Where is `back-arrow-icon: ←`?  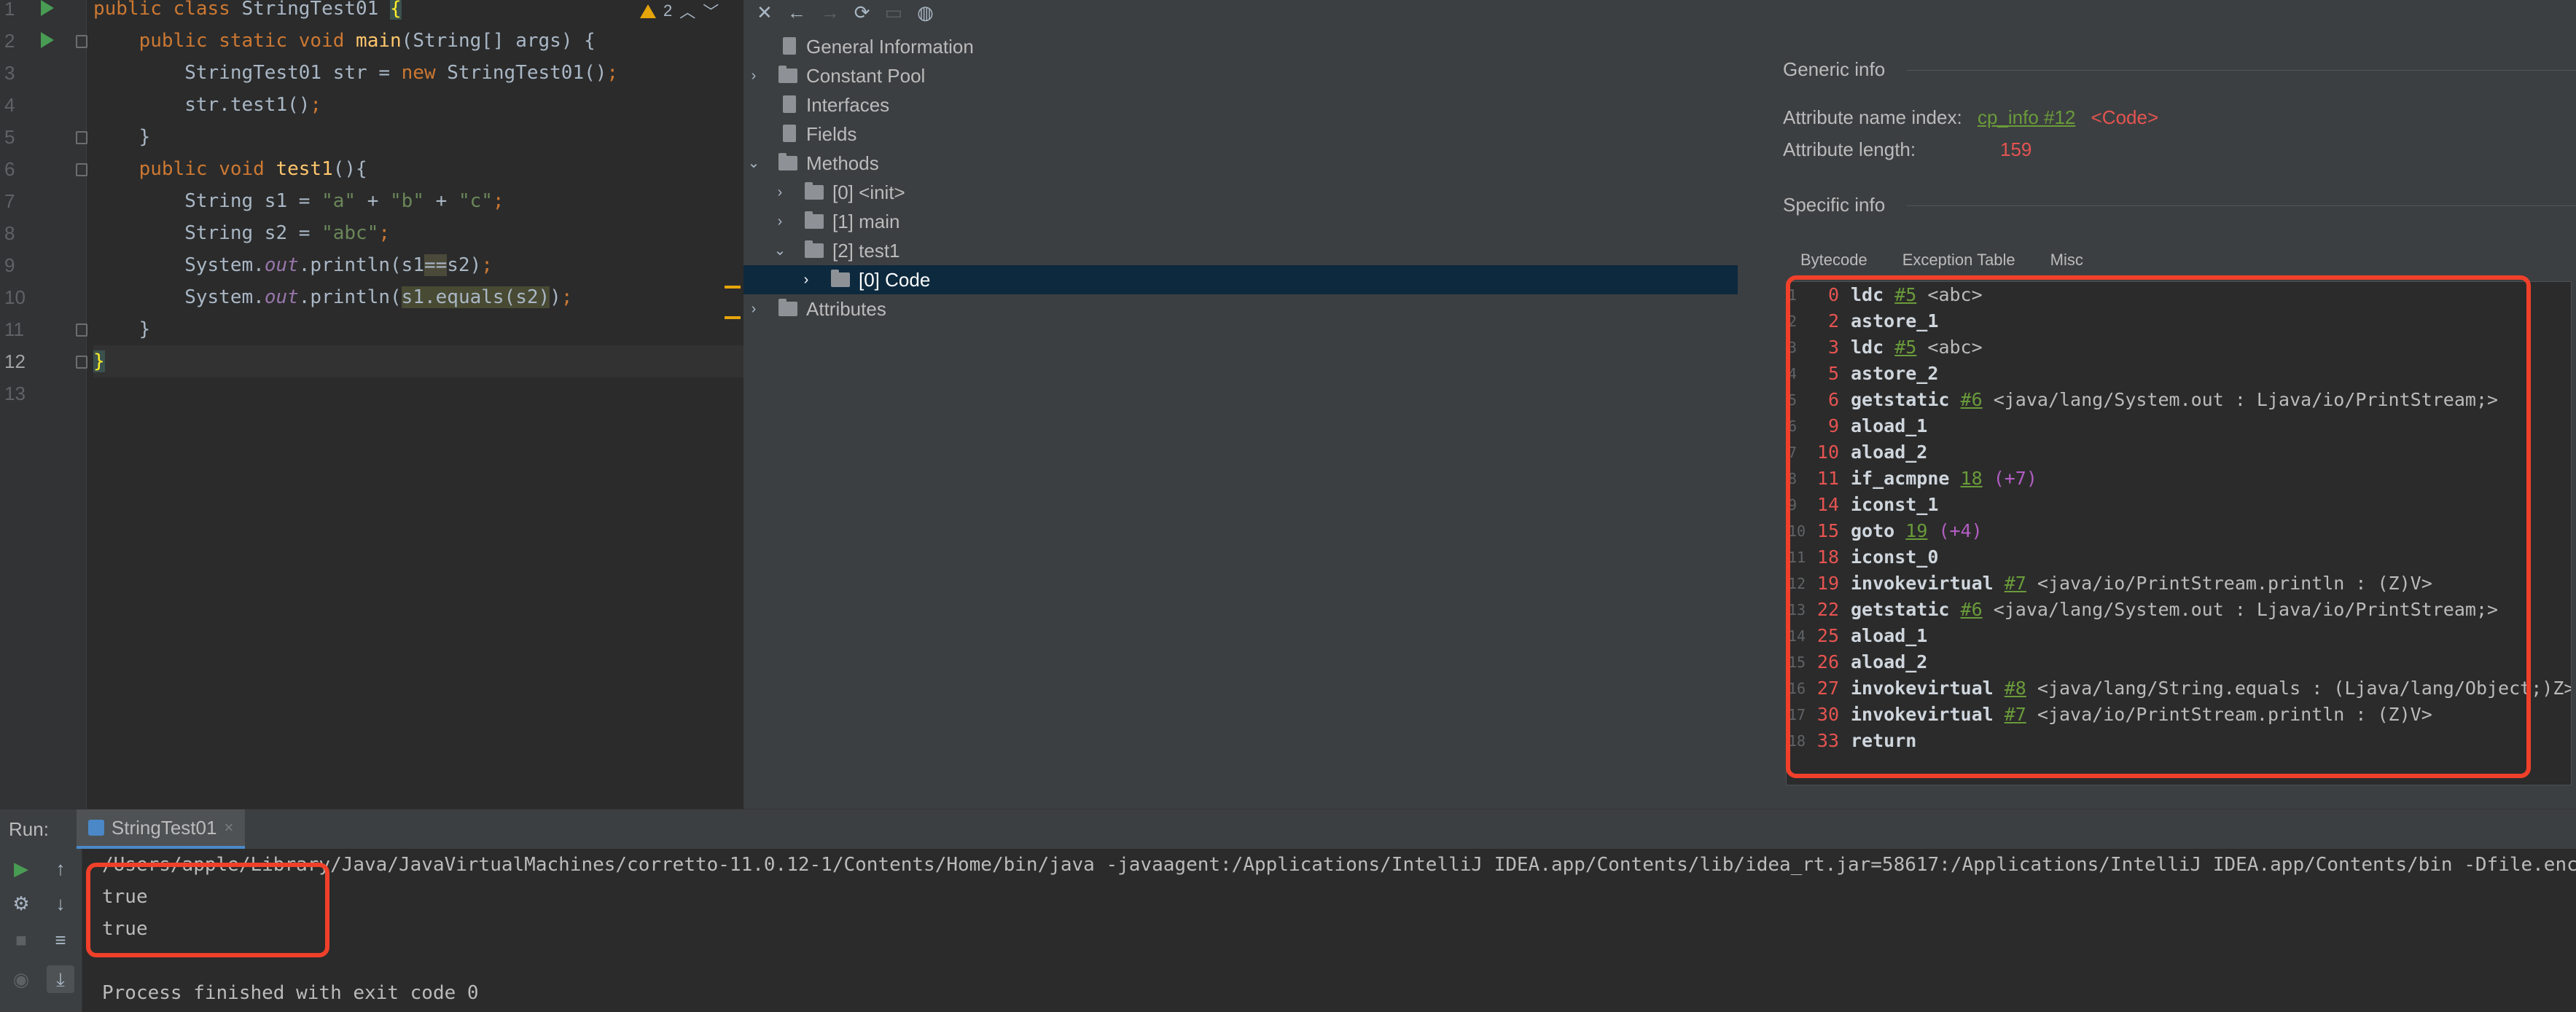 back-arrow-icon: ← is located at coordinates (797, 12).